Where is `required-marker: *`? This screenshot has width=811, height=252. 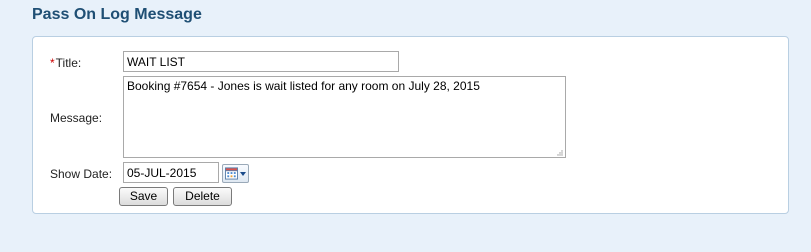
required-marker: * is located at coordinates (52, 63).